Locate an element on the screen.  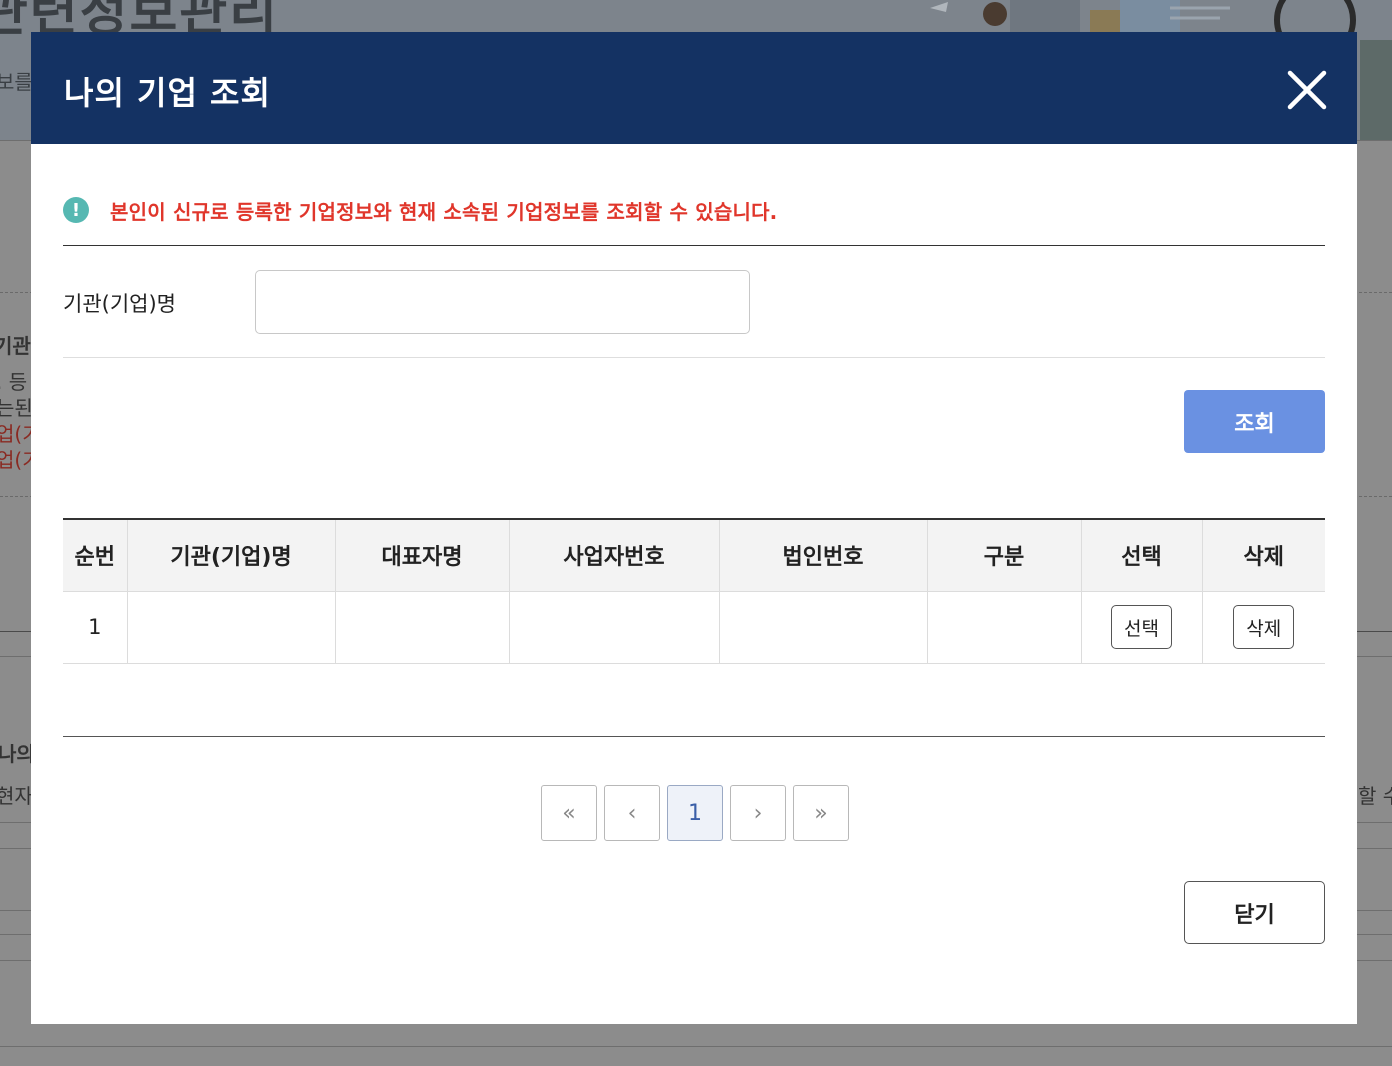
company-name-input is located at coordinates (502, 302).